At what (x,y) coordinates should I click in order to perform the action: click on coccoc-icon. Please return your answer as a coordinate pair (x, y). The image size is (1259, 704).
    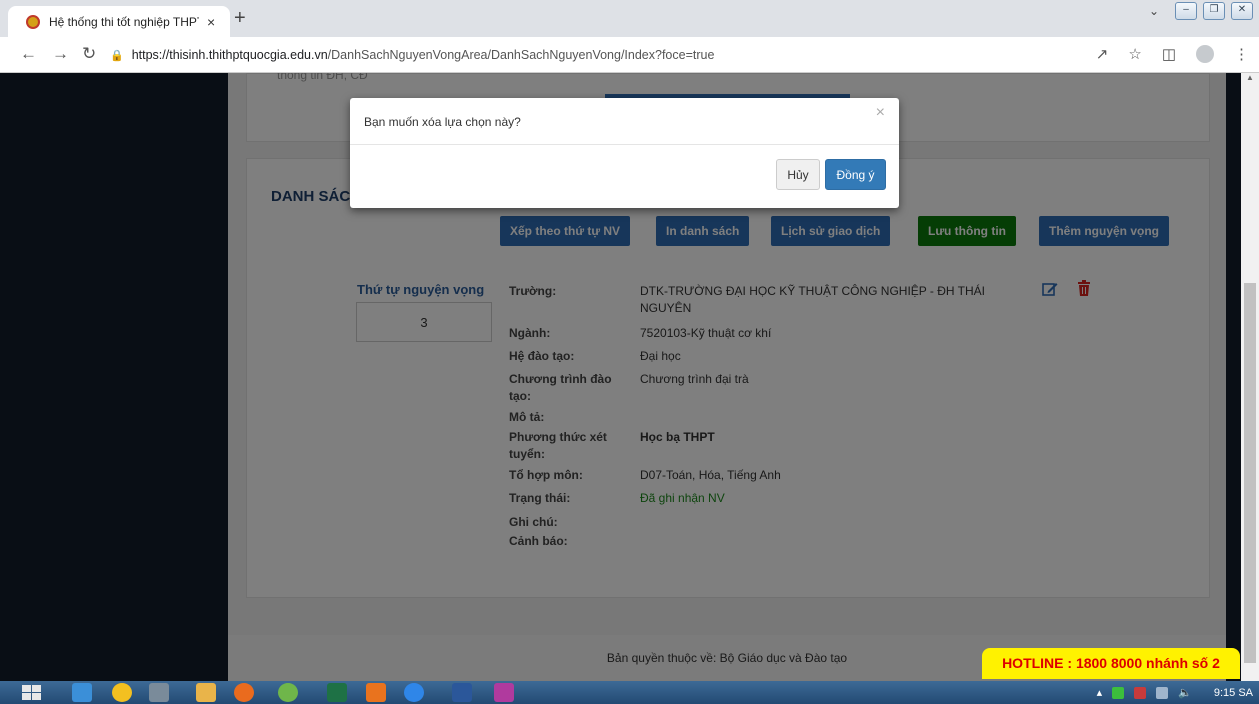
    Looking at the image, I should click on (288, 692).